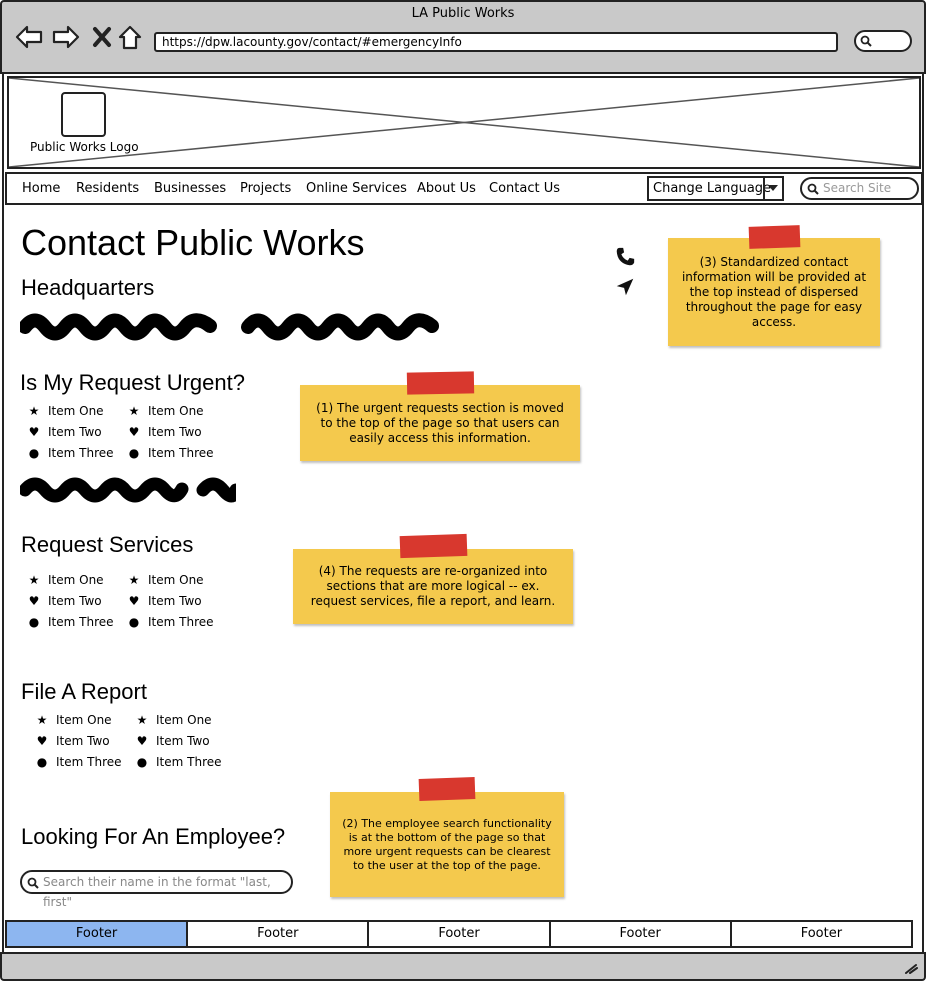 The height and width of the screenshot is (981, 926). Describe the element at coordinates (463, 966) in the screenshot. I see `browser-status-bar` at that location.